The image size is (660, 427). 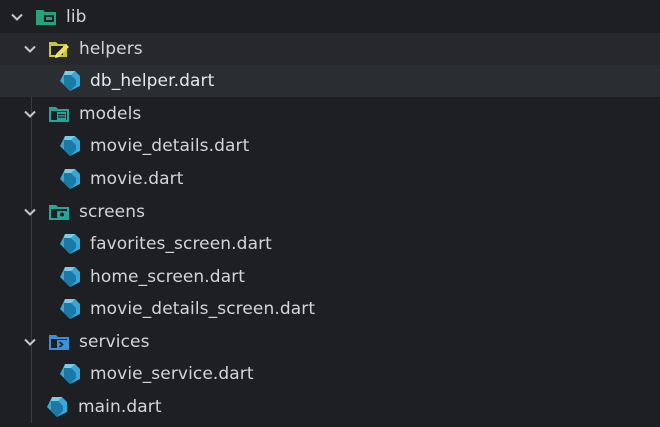 What do you see at coordinates (76, 17) in the screenshot?
I see `tree-item-label: lib` at bounding box center [76, 17].